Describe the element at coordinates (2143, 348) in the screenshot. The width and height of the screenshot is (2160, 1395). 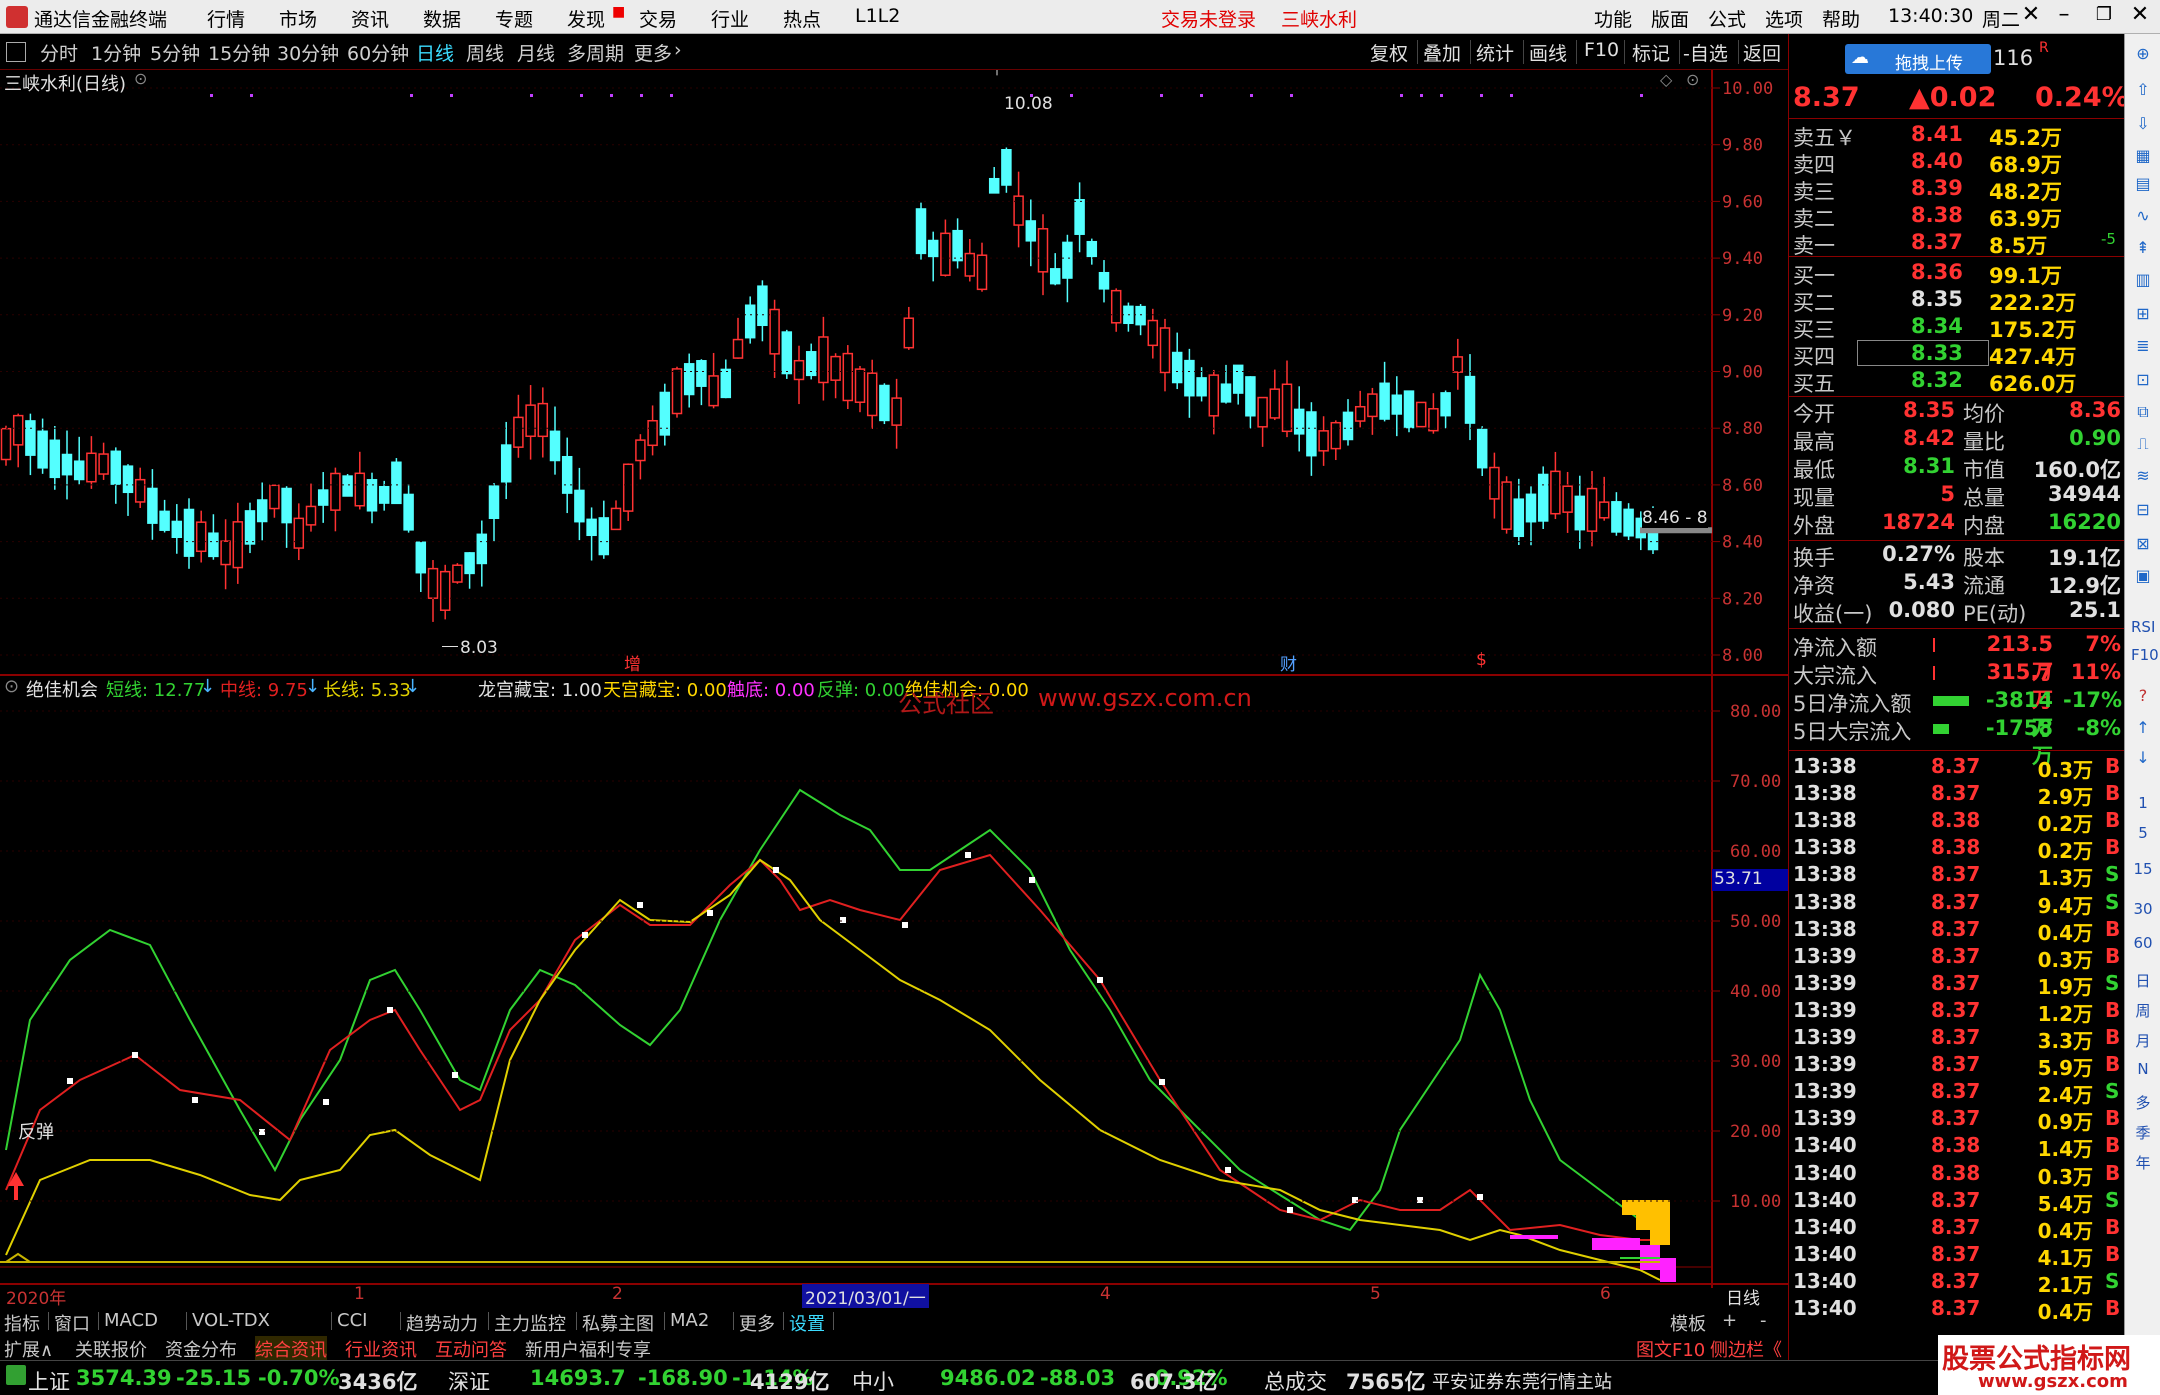
I see `side-tool-icon: ≣` at that location.